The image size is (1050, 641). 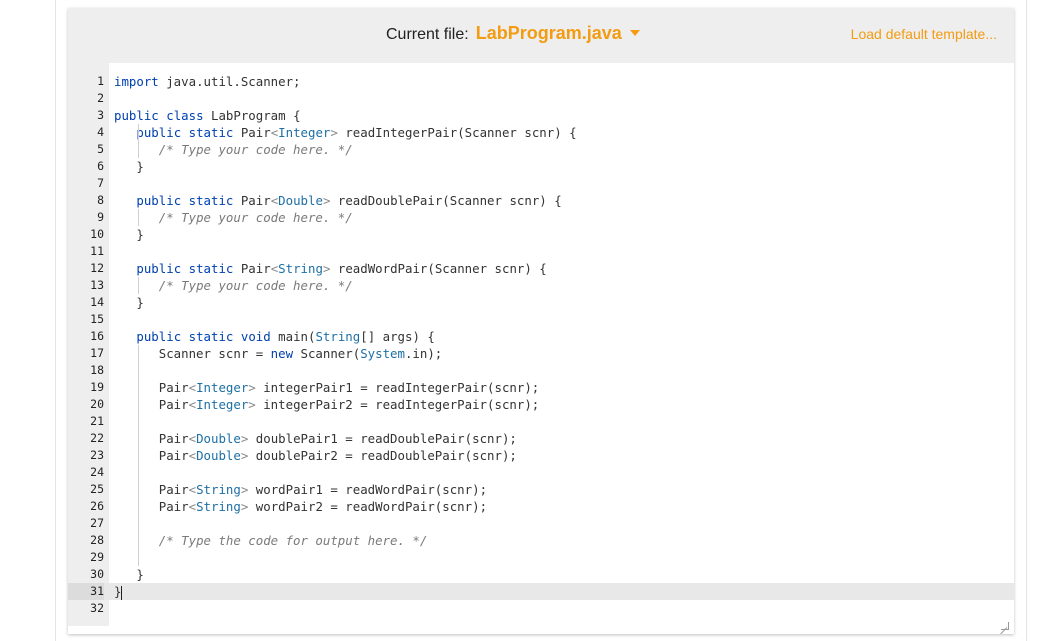 What do you see at coordinates (97, 268) in the screenshot?
I see `line-number: 12` at bounding box center [97, 268].